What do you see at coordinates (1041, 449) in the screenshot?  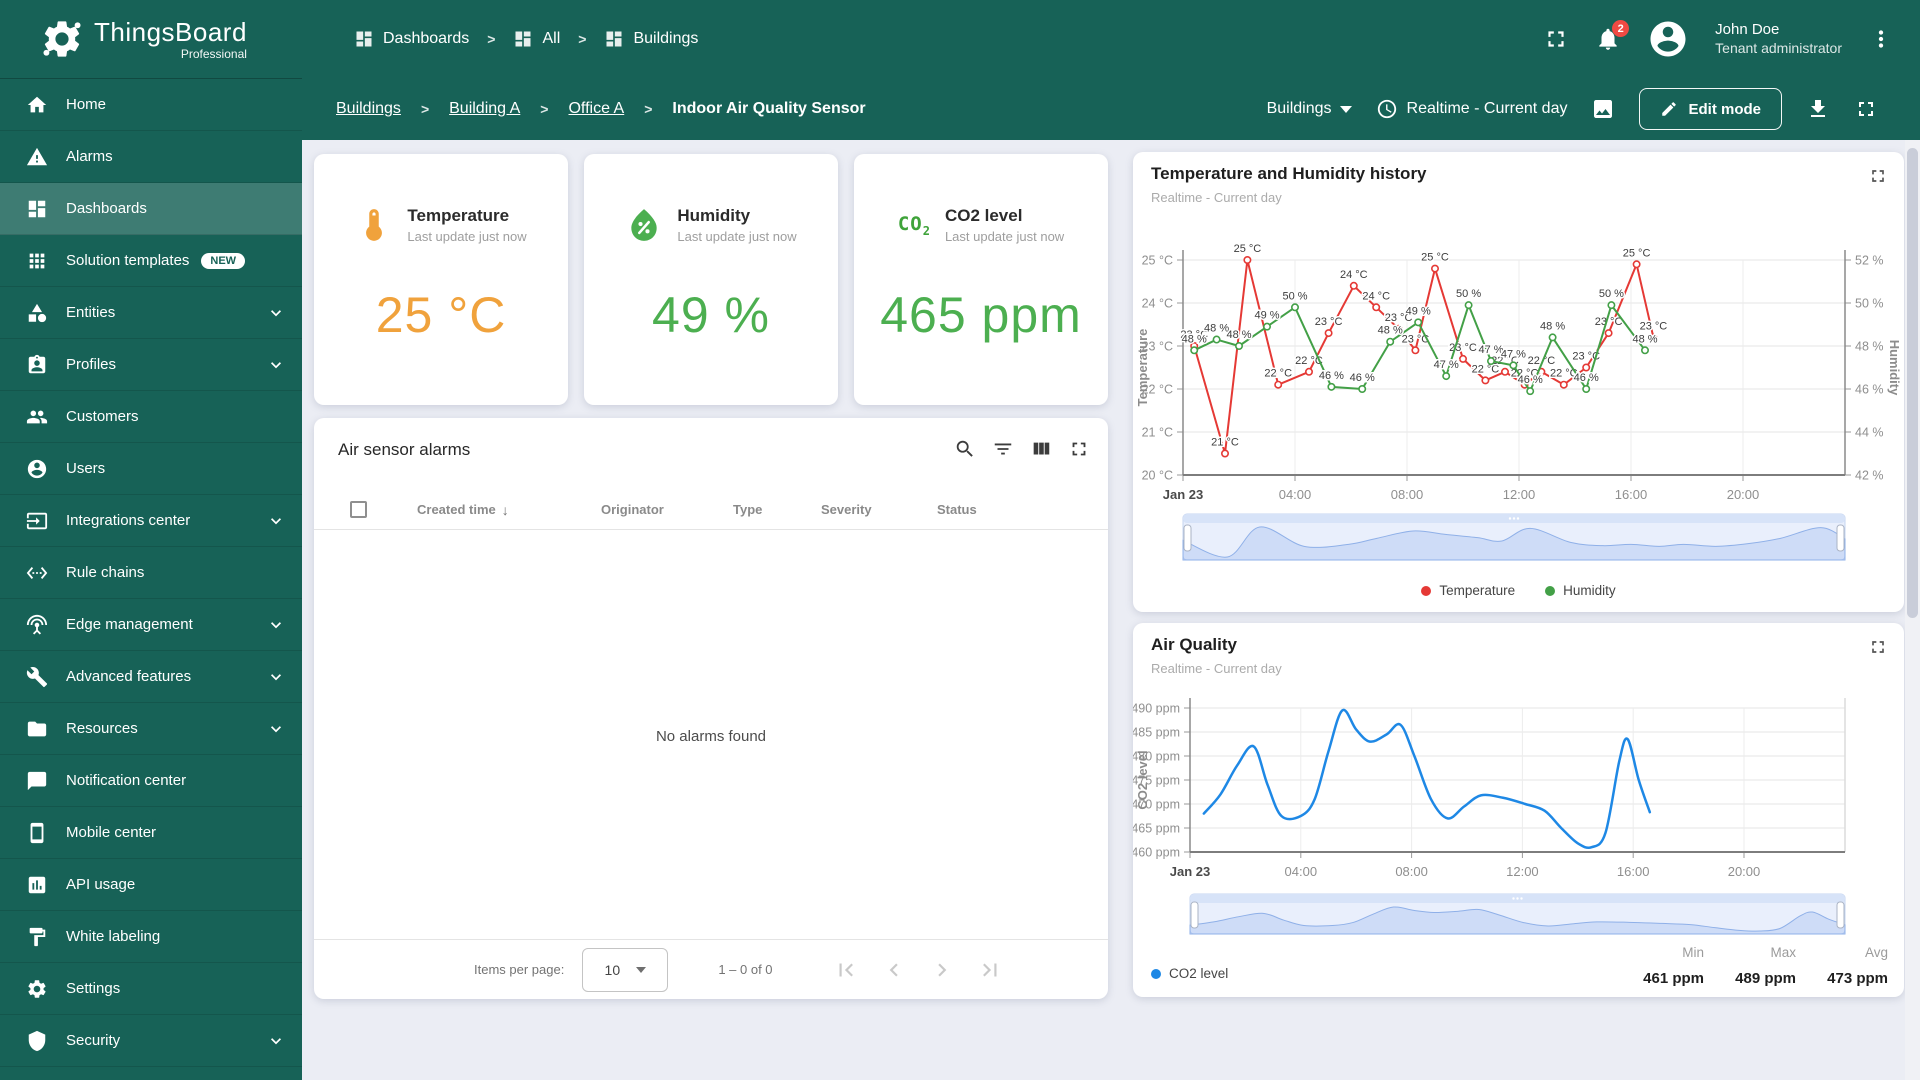 I see `columns-icon` at bounding box center [1041, 449].